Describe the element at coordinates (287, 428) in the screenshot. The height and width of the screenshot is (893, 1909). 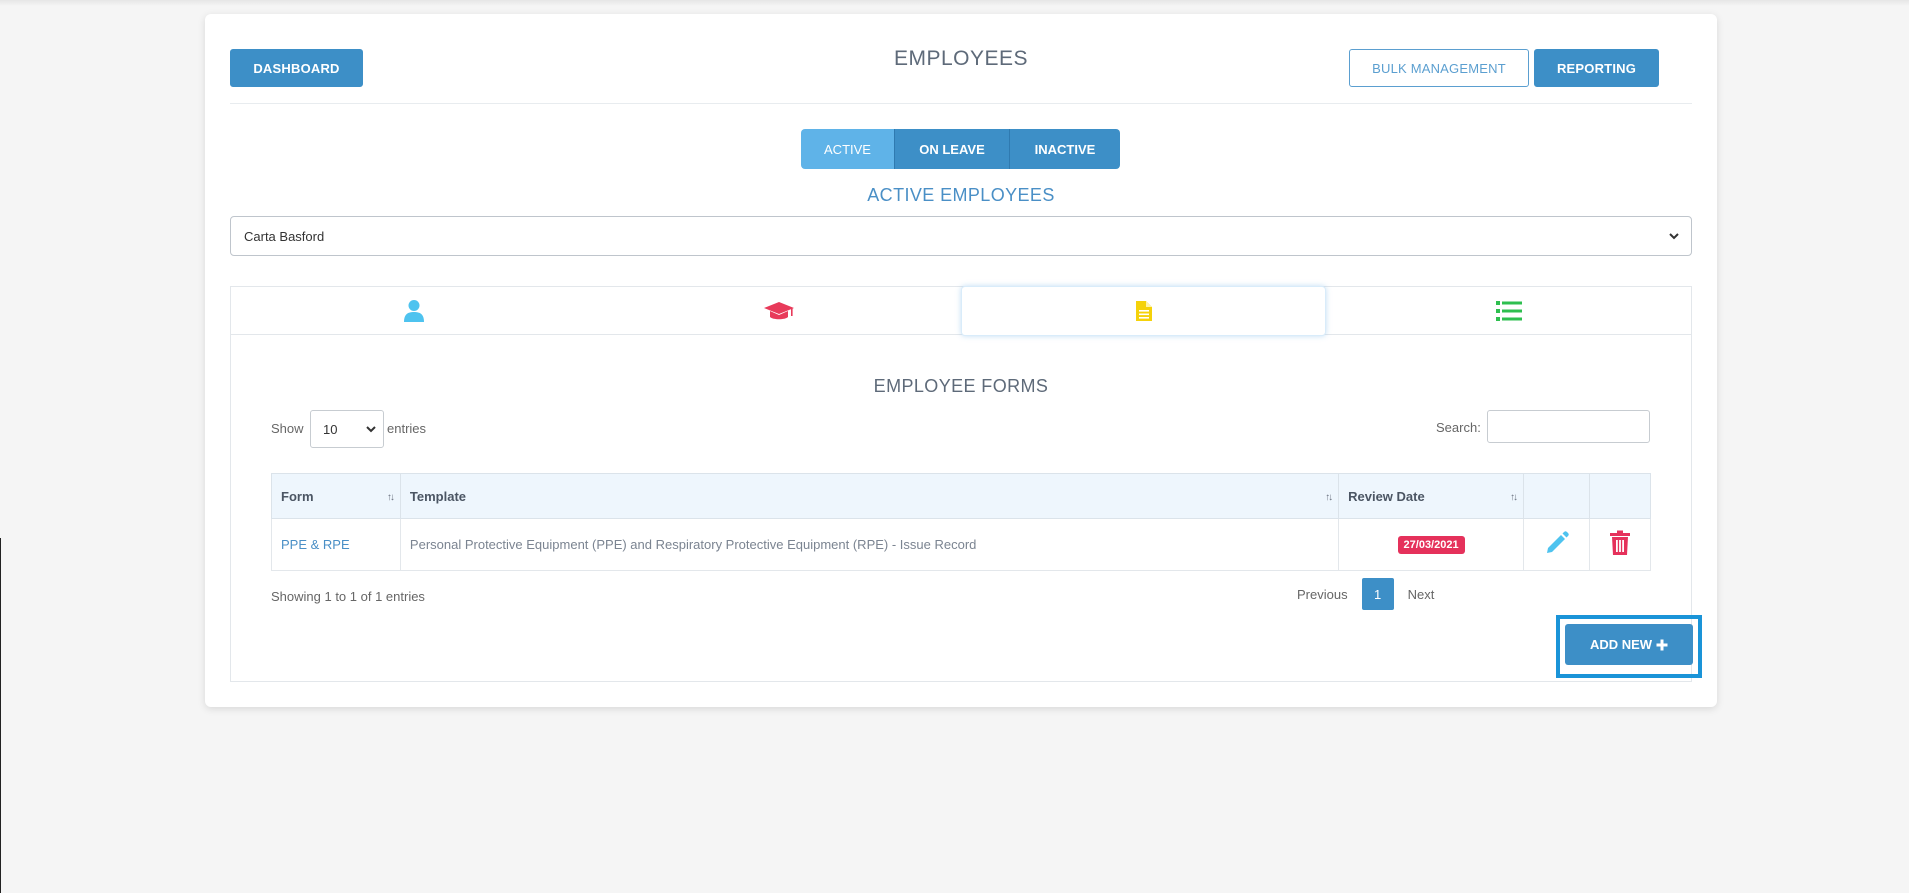
I see `show-label: Show` at that location.